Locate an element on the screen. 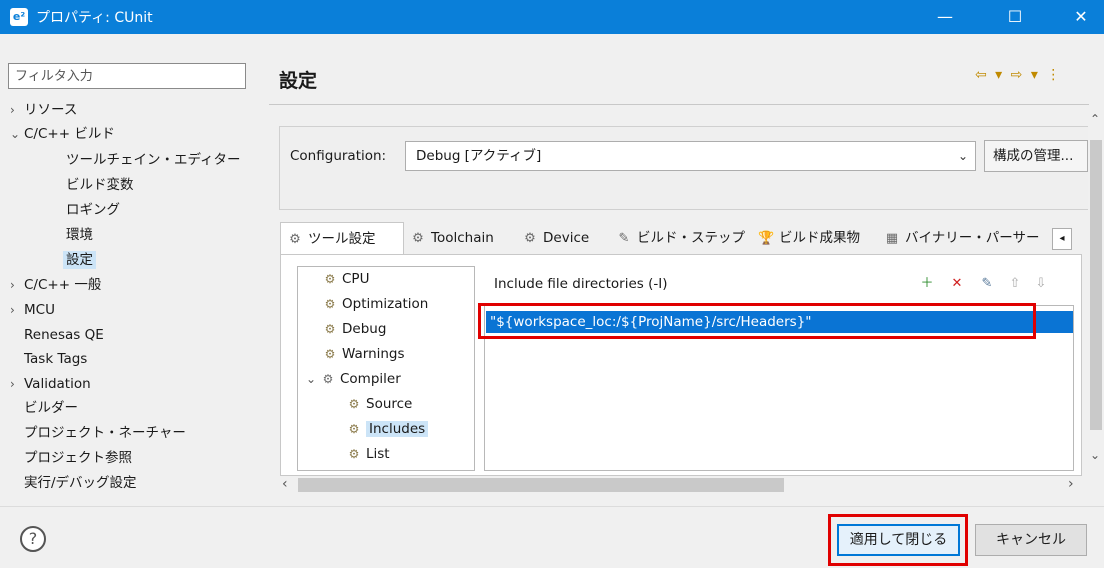 The image size is (1104, 568). tool-tree-item-warnings: ⚙ Warnings is located at coordinates (363, 354).